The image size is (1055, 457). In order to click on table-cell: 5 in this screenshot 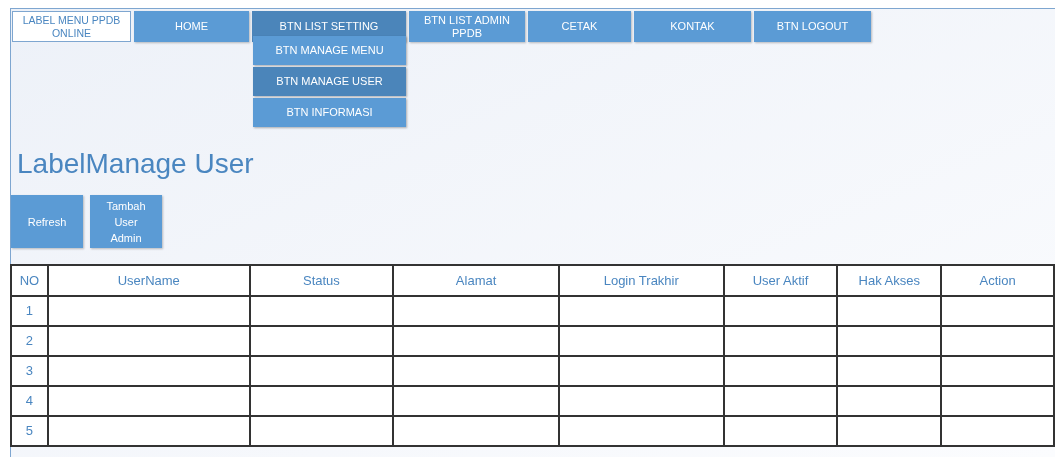, I will do `click(29, 431)`.